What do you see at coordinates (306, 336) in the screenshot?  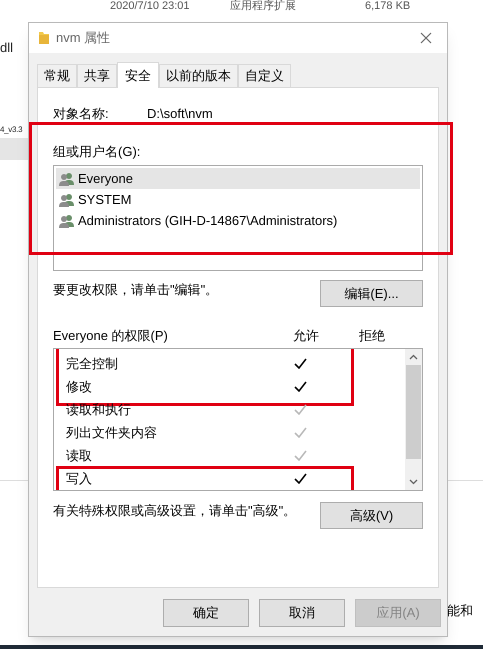 I see `column-header: 允许` at bounding box center [306, 336].